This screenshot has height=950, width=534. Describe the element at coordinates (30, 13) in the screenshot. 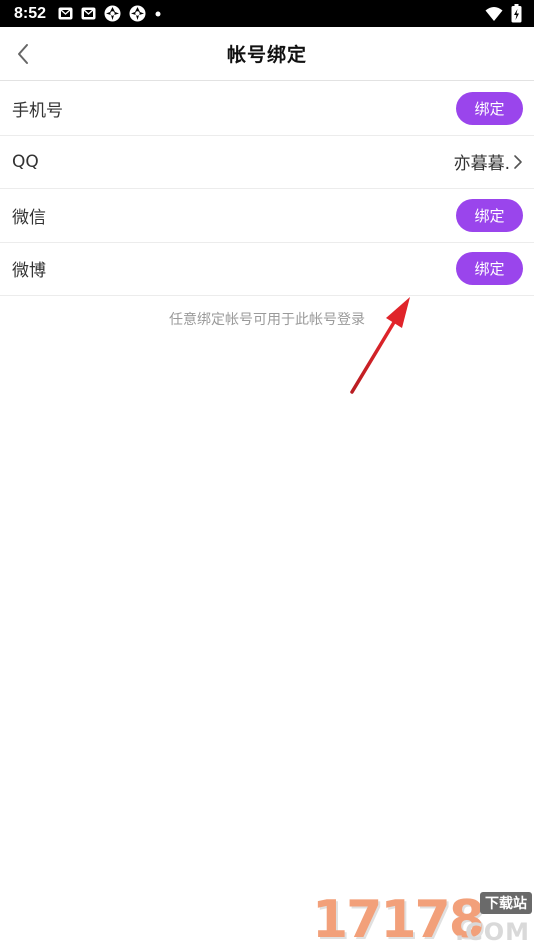

I see `status-time: 8:52` at that location.